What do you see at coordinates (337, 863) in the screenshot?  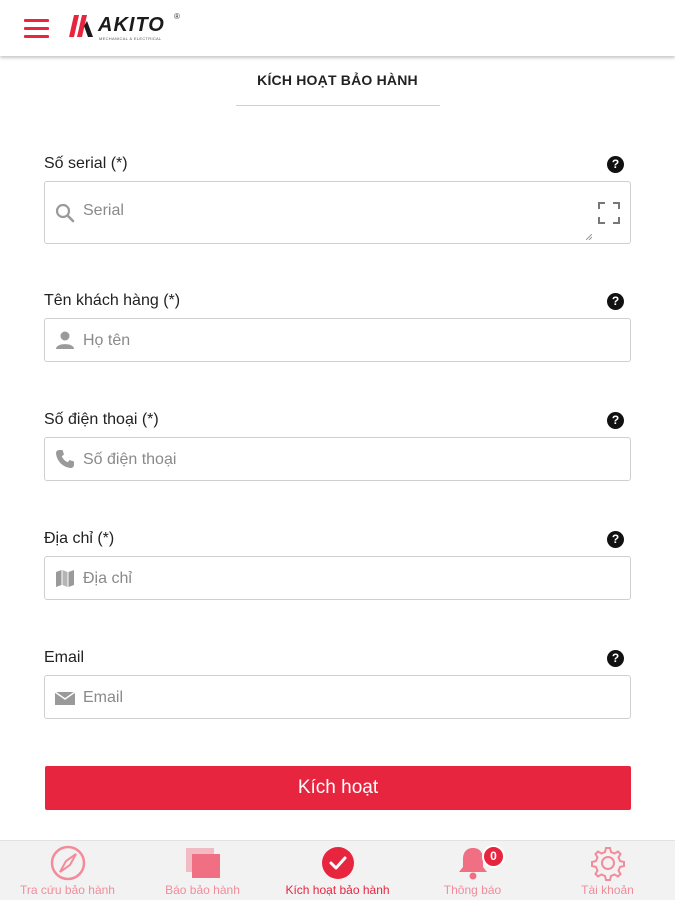 I see `check-circle-icon` at bounding box center [337, 863].